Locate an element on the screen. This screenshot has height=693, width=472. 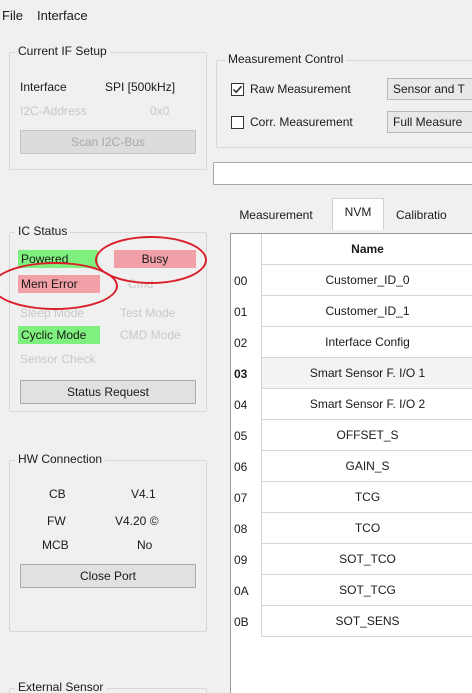
row-address: 04 is located at coordinates (246, 404).